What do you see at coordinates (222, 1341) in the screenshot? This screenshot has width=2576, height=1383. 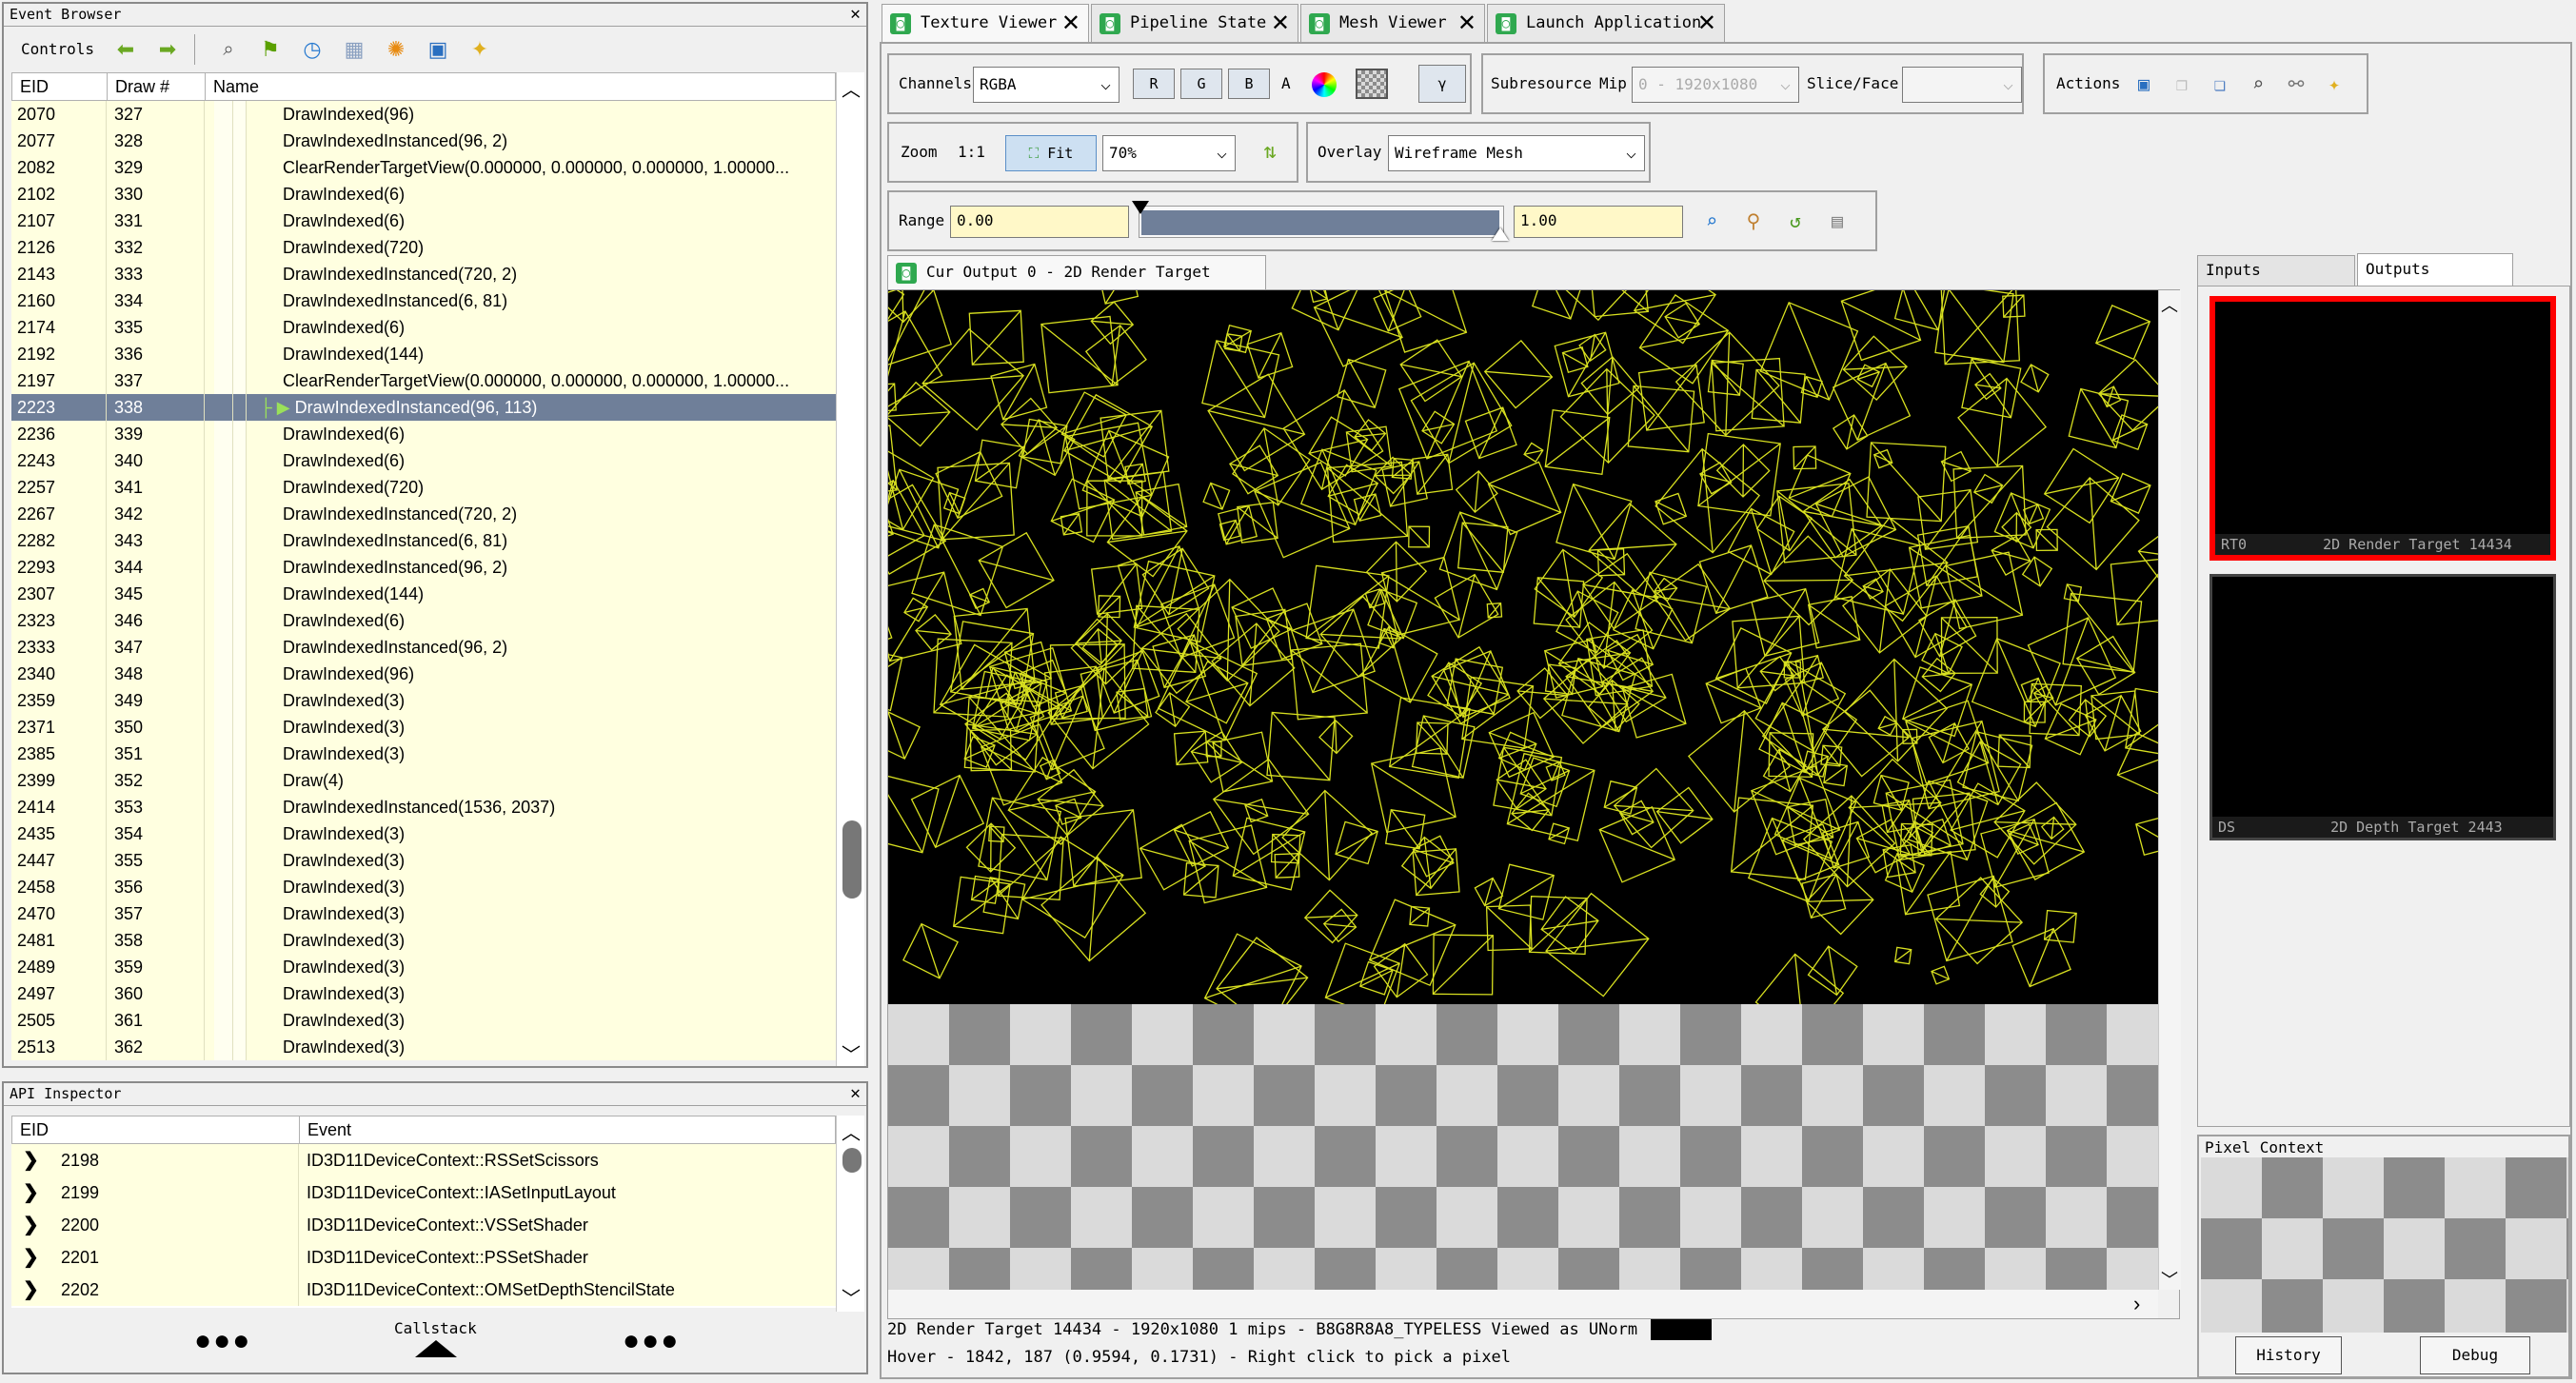 I see `more-dots-icon: ●●●` at bounding box center [222, 1341].